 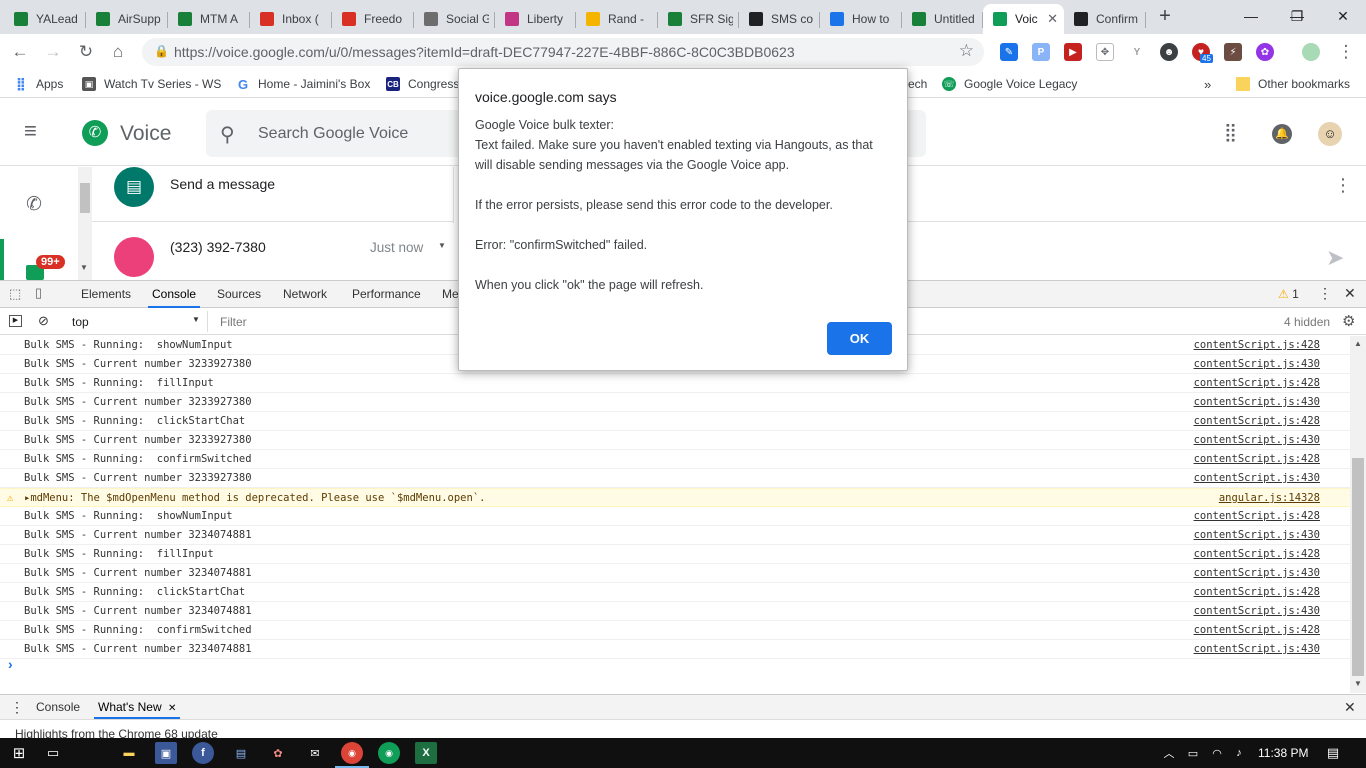 What do you see at coordinates (1165, 17) in the screenshot?
I see `new-tab-button: +` at bounding box center [1165, 17].